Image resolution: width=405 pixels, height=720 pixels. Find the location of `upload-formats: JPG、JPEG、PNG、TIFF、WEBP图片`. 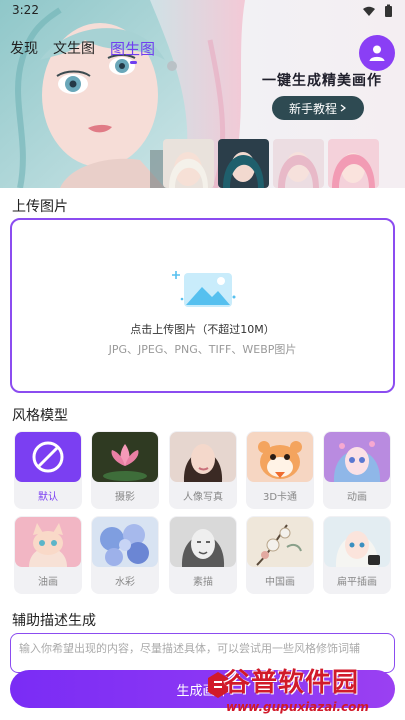

upload-formats: JPG、JPEG、PNG、TIFF、WEBP图片 is located at coordinates (202, 349).